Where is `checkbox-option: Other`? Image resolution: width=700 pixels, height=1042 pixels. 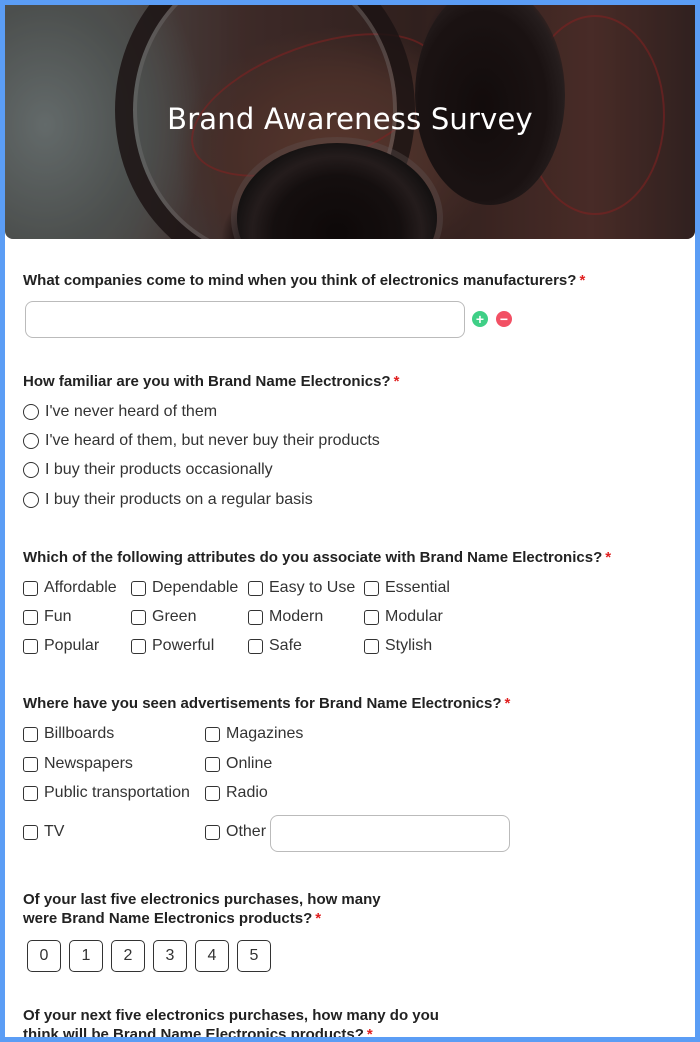
checkbox-option: Other is located at coordinates (235, 832).